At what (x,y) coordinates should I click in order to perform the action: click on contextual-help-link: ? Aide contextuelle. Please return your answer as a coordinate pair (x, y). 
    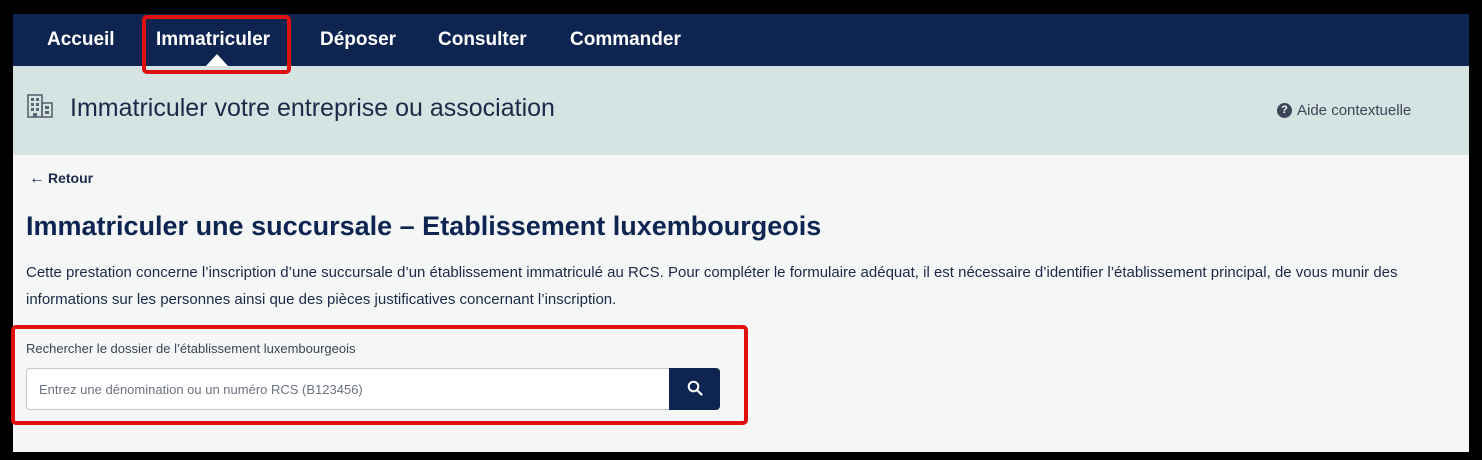
    Looking at the image, I should click on (1344, 110).